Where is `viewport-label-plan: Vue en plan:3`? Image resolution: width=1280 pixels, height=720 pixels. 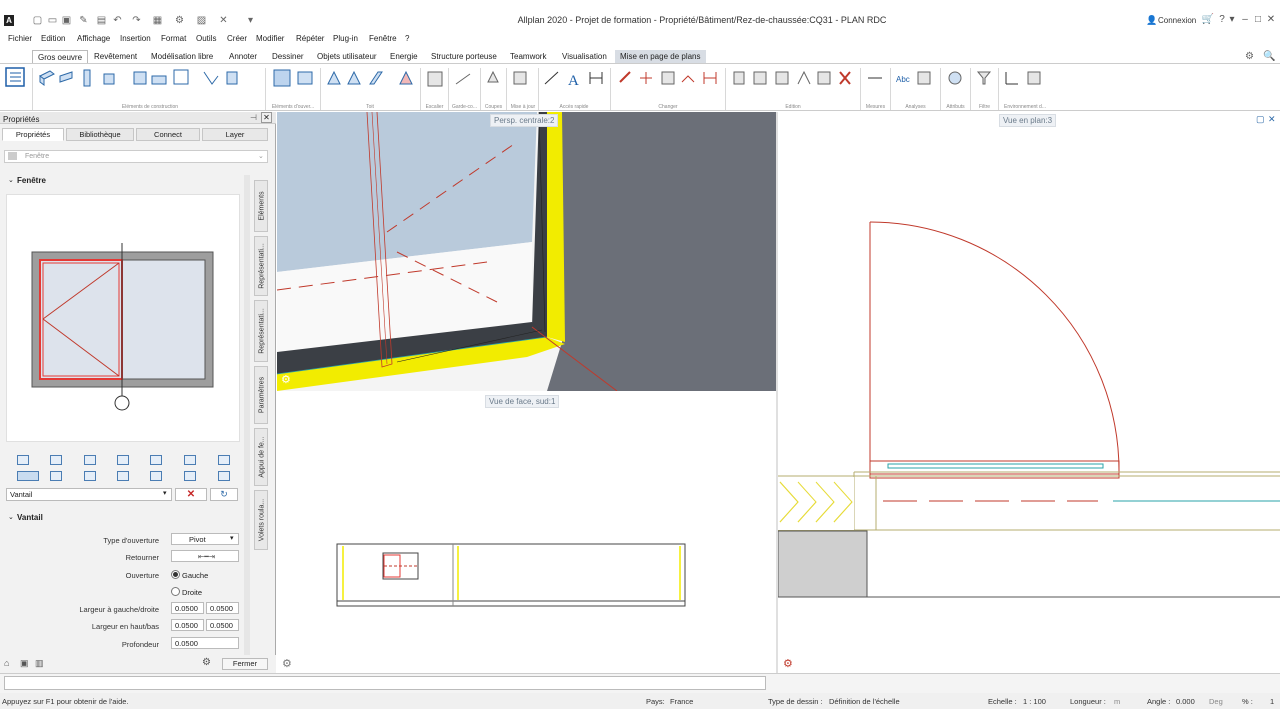 viewport-label-plan: Vue en plan:3 is located at coordinates (1028, 120).